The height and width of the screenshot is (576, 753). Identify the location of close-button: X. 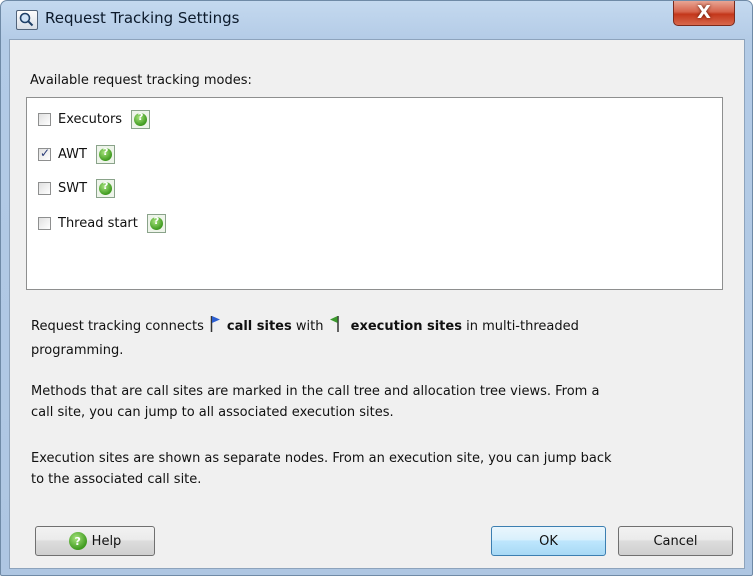
(704, 13).